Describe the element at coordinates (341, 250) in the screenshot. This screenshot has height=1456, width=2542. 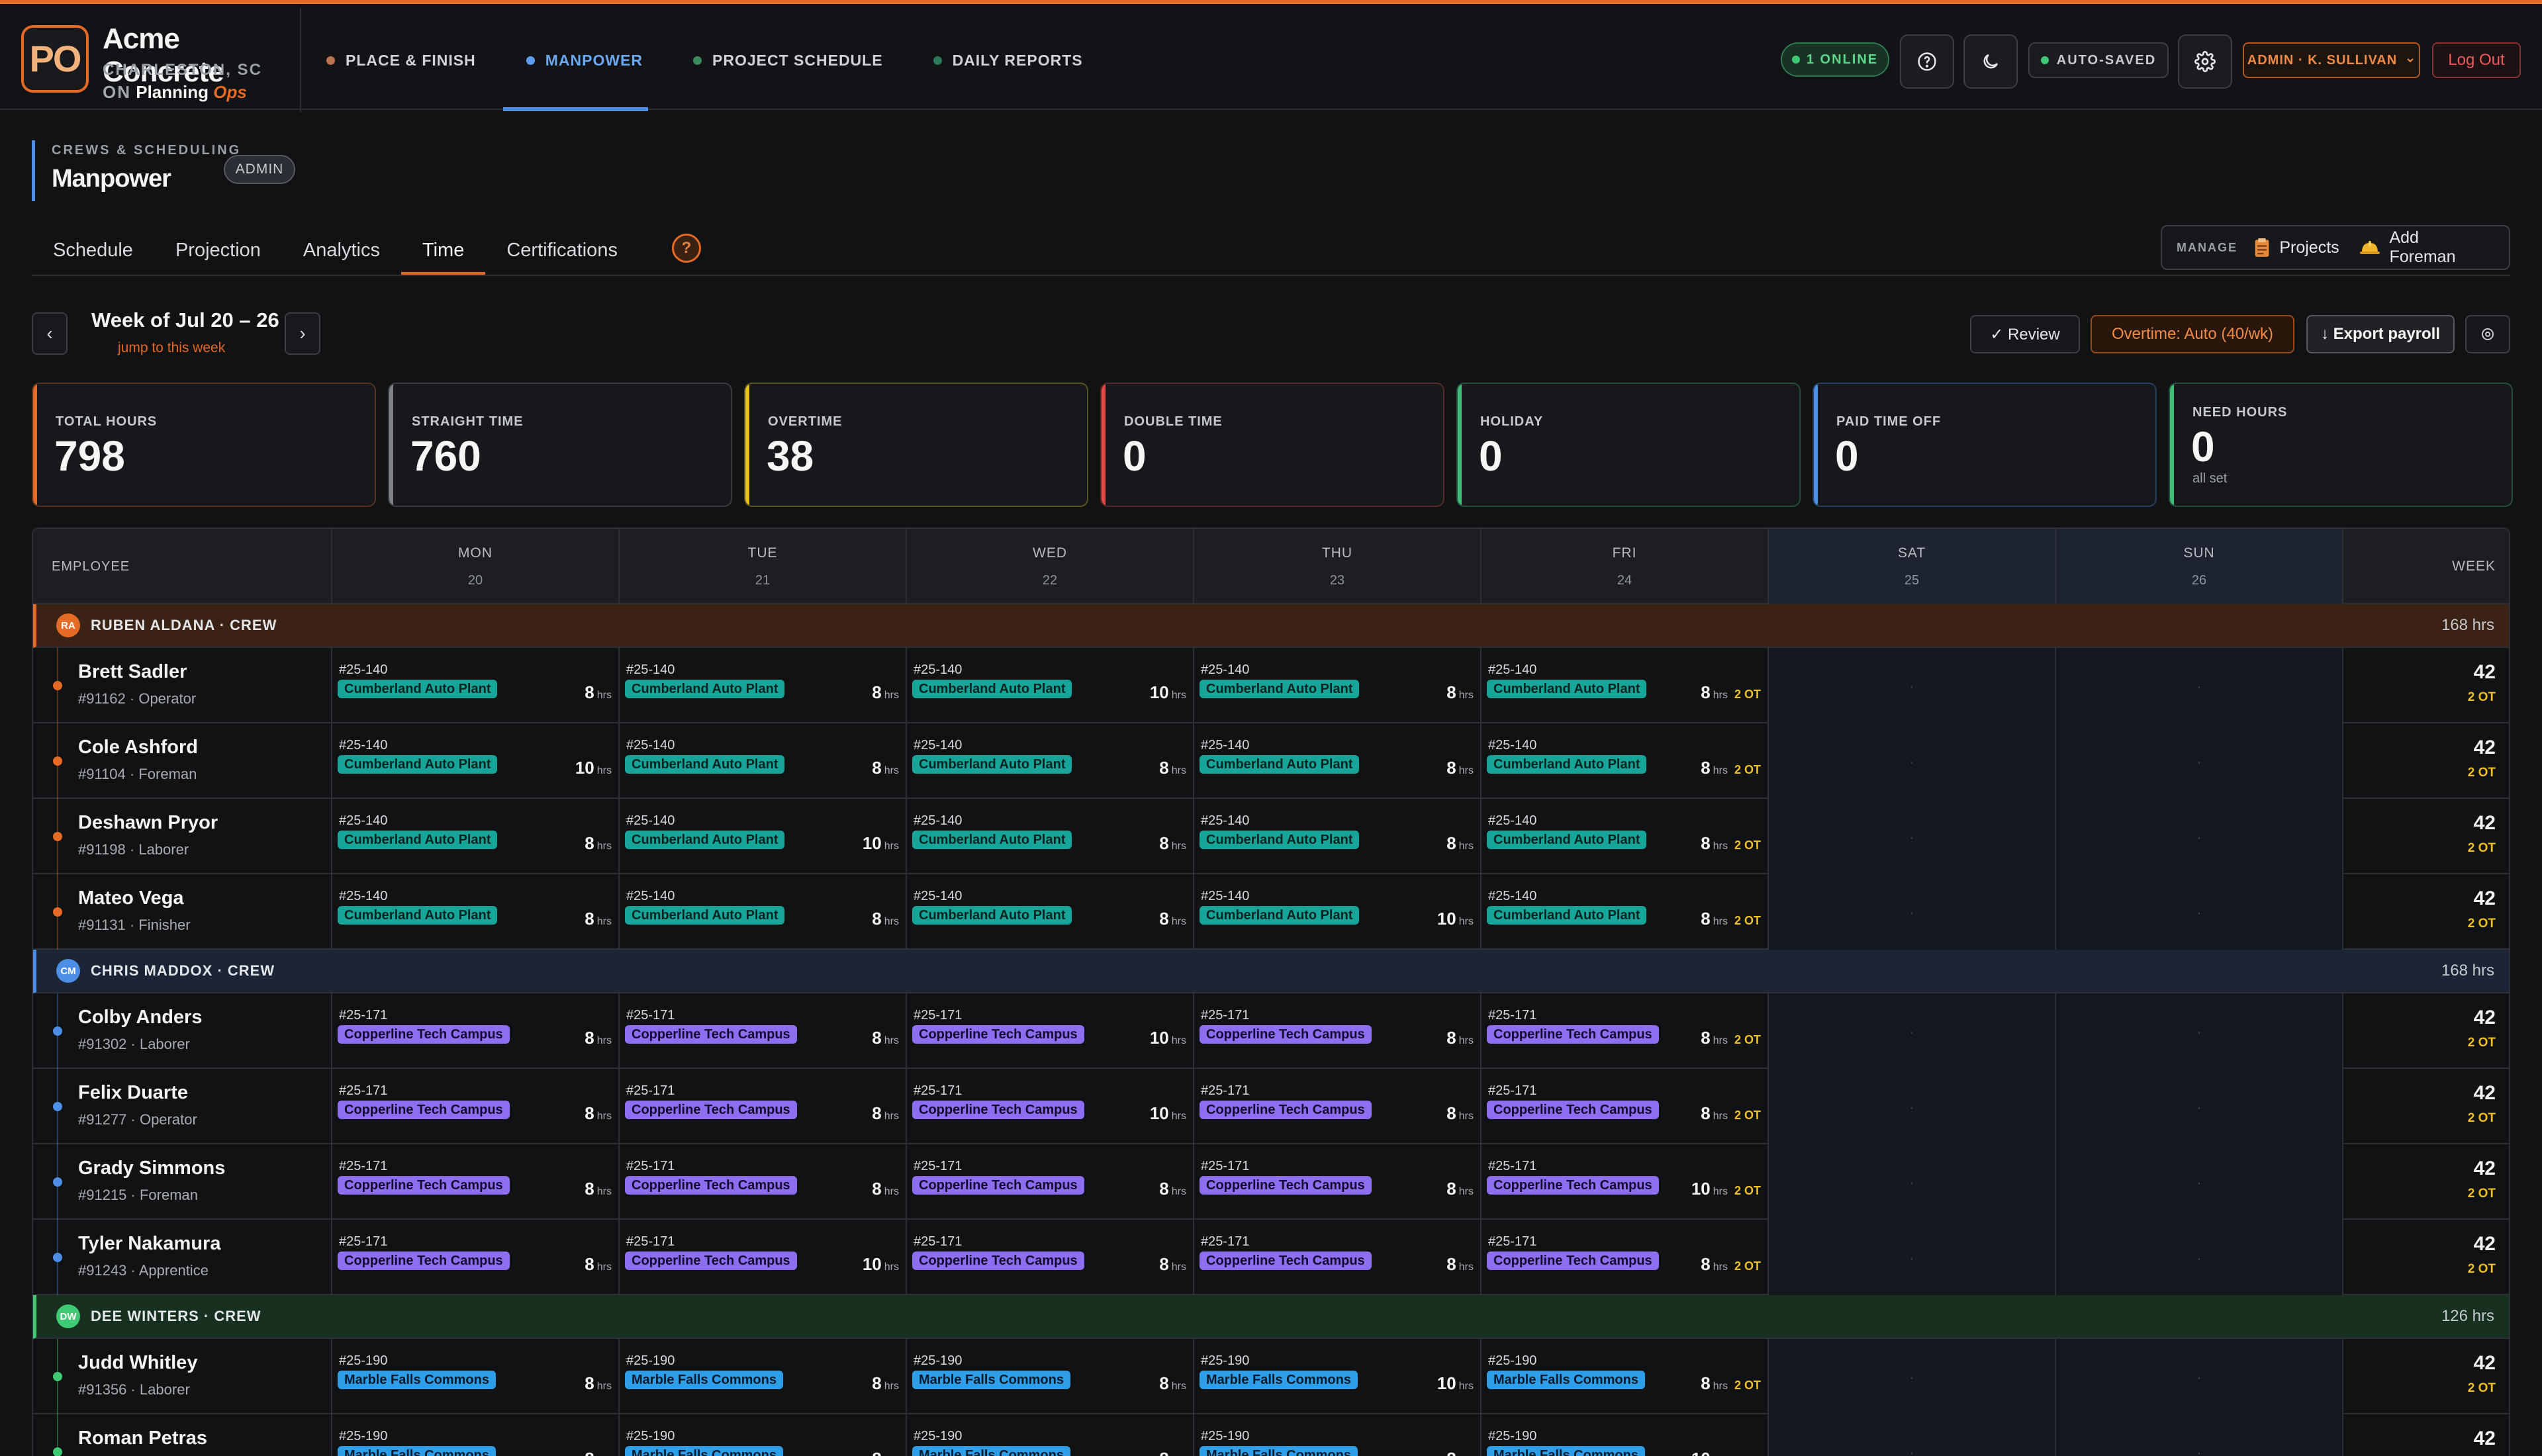
I see `tab-analytics: Analytics` at that location.